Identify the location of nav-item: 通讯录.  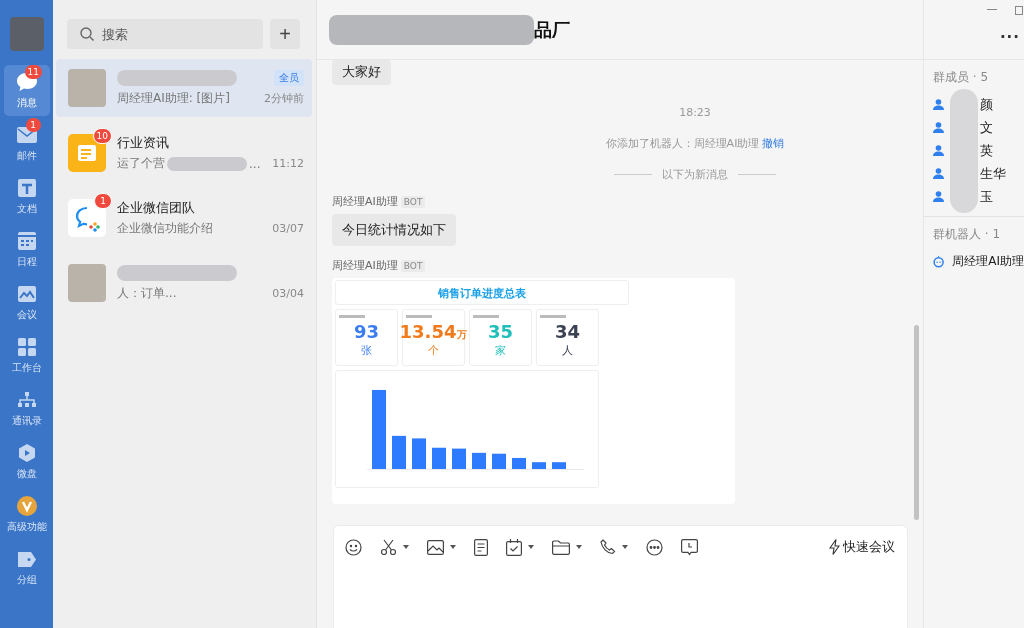
(26, 408).